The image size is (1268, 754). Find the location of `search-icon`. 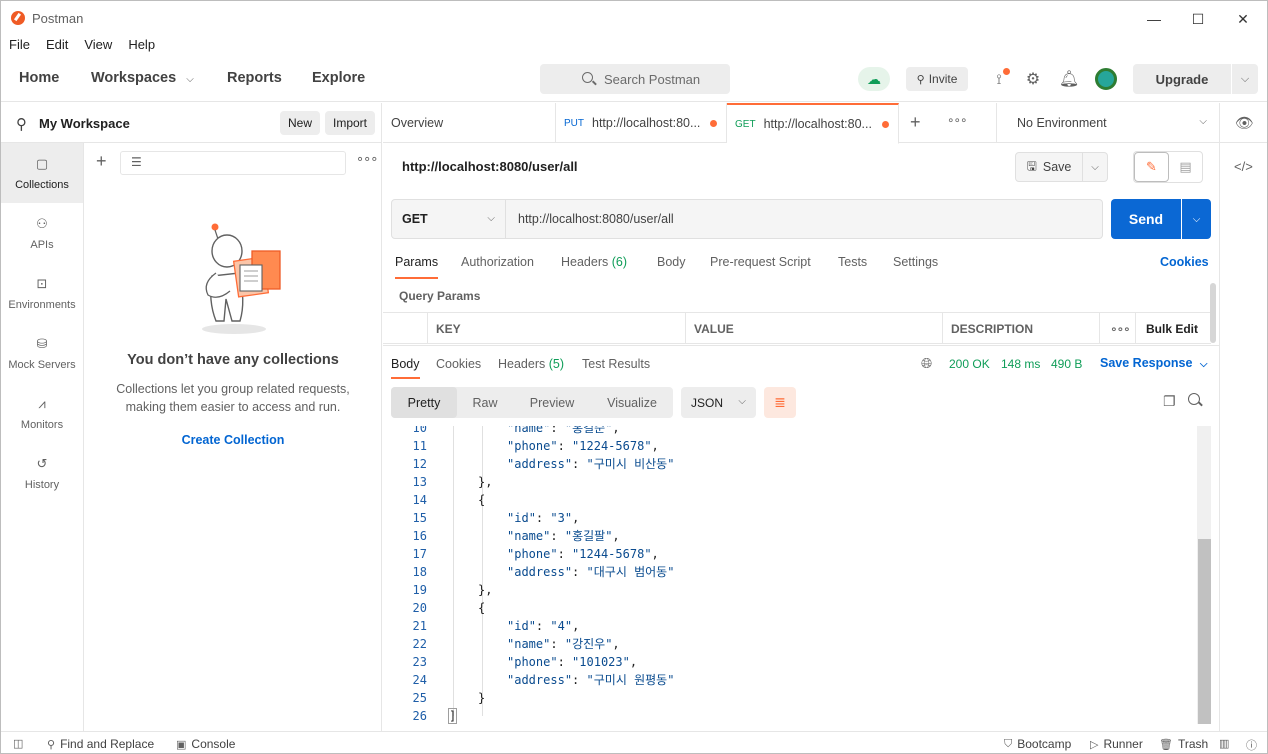

search-icon is located at coordinates (1194, 399).